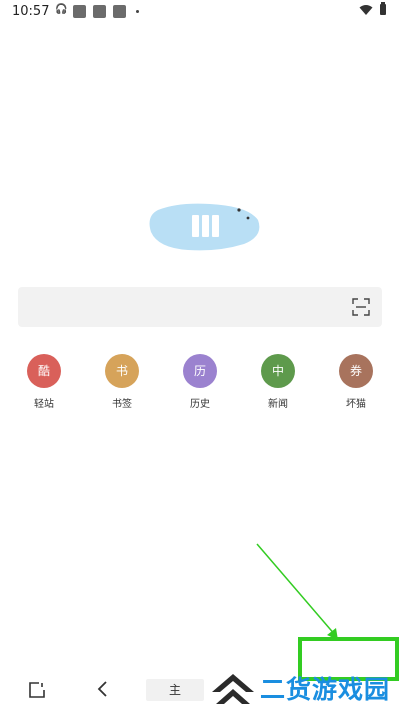  What do you see at coordinates (383, 8) in the screenshot?
I see `battery-icon` at bounding box center [383, 8].